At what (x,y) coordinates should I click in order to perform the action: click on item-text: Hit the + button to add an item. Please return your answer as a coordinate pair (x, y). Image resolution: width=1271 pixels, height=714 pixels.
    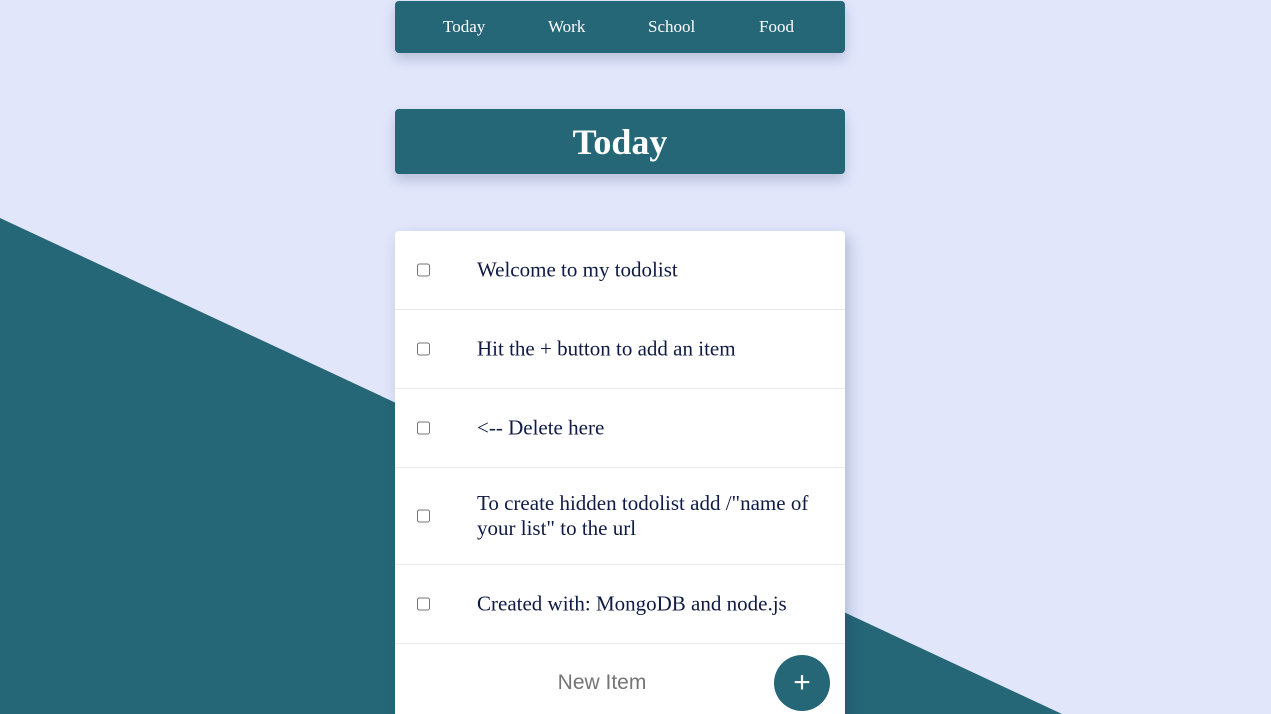
    Looking at the image, I should click on (606, 348).